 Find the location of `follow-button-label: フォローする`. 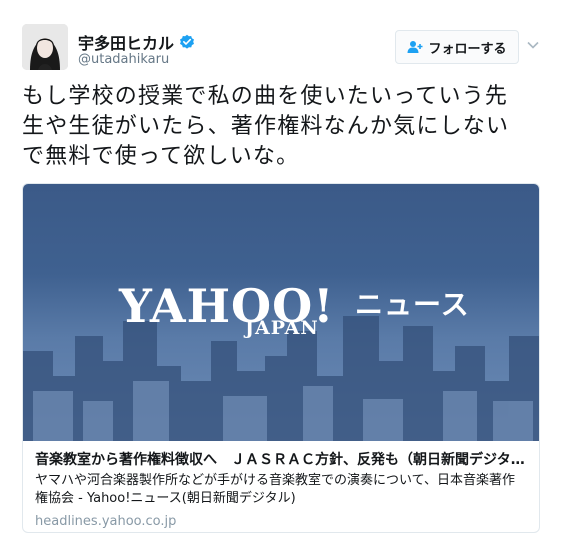

follow-button-label: フォローする is located at coordinates (467, 49).